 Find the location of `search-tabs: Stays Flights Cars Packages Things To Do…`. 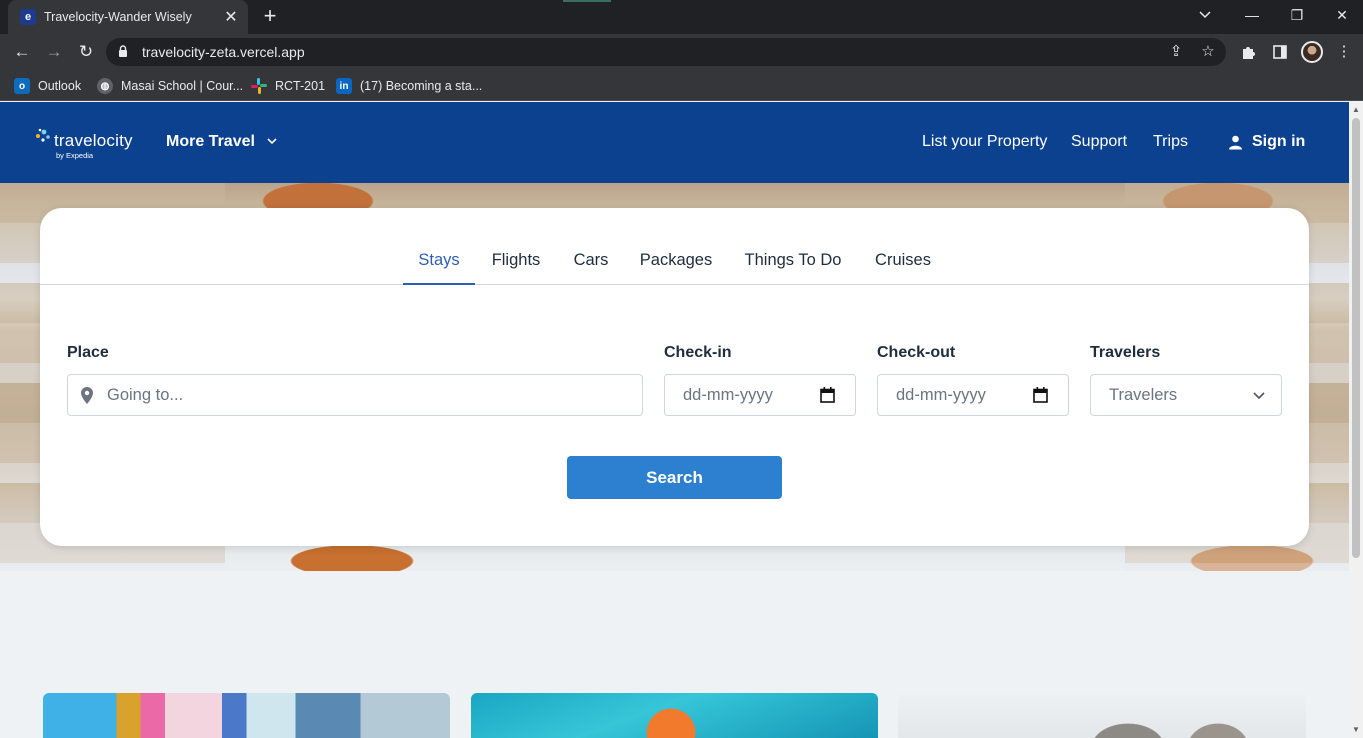

search-tabs: Stays Flights Cars Packages Things To Do… is located at coordinates (674, 266).